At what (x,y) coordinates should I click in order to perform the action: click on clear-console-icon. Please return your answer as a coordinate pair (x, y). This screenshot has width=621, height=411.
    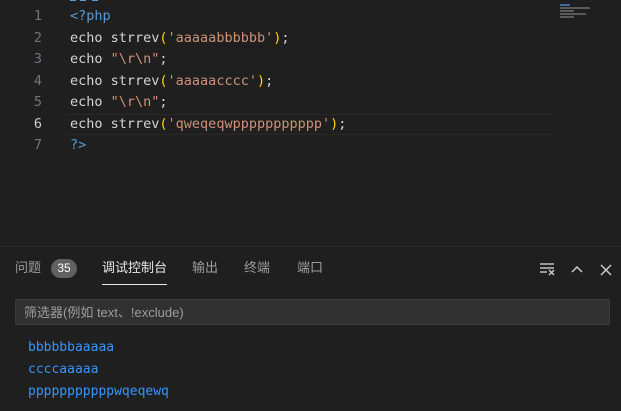
    Looking at the image, I should click on (548, 269).